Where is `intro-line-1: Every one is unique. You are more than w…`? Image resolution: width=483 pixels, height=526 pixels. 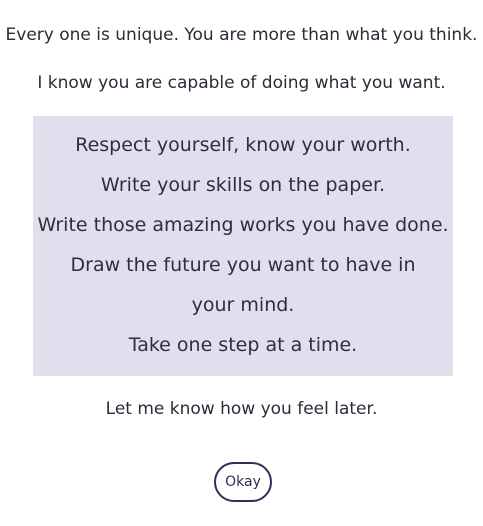
intro-line-1: Every one is unique. You are more than w… is located at coordinates (241, 35).